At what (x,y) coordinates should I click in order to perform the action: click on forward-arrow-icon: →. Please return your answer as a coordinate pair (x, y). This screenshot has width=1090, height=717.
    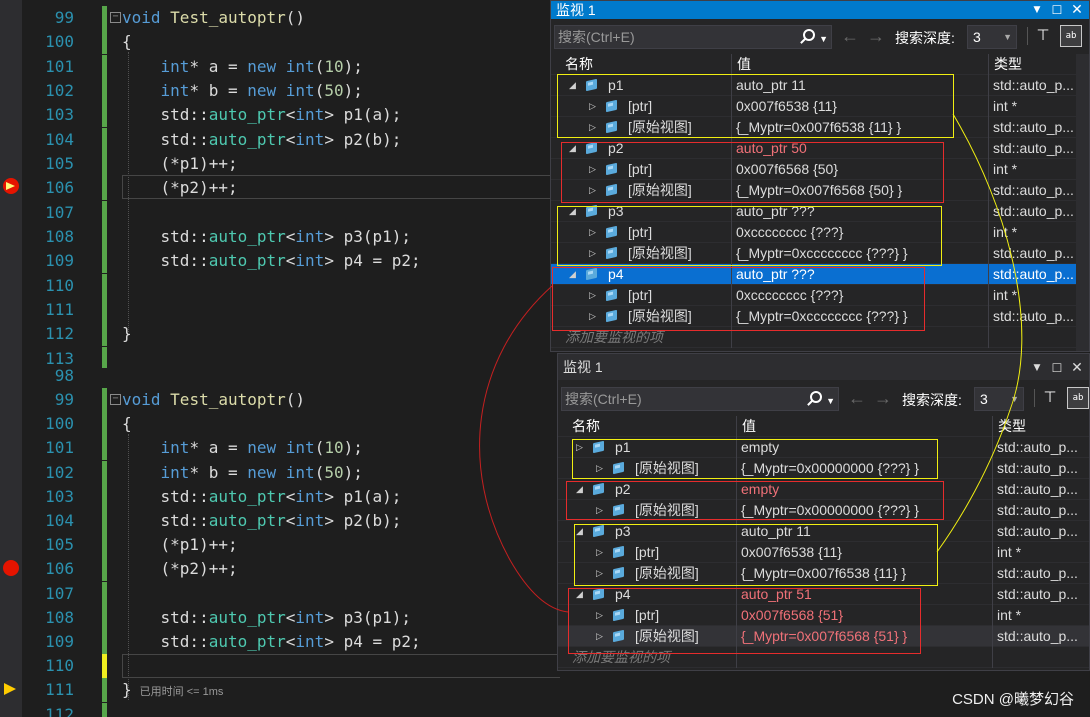
    Looking at the image, I should click on (876, 36).